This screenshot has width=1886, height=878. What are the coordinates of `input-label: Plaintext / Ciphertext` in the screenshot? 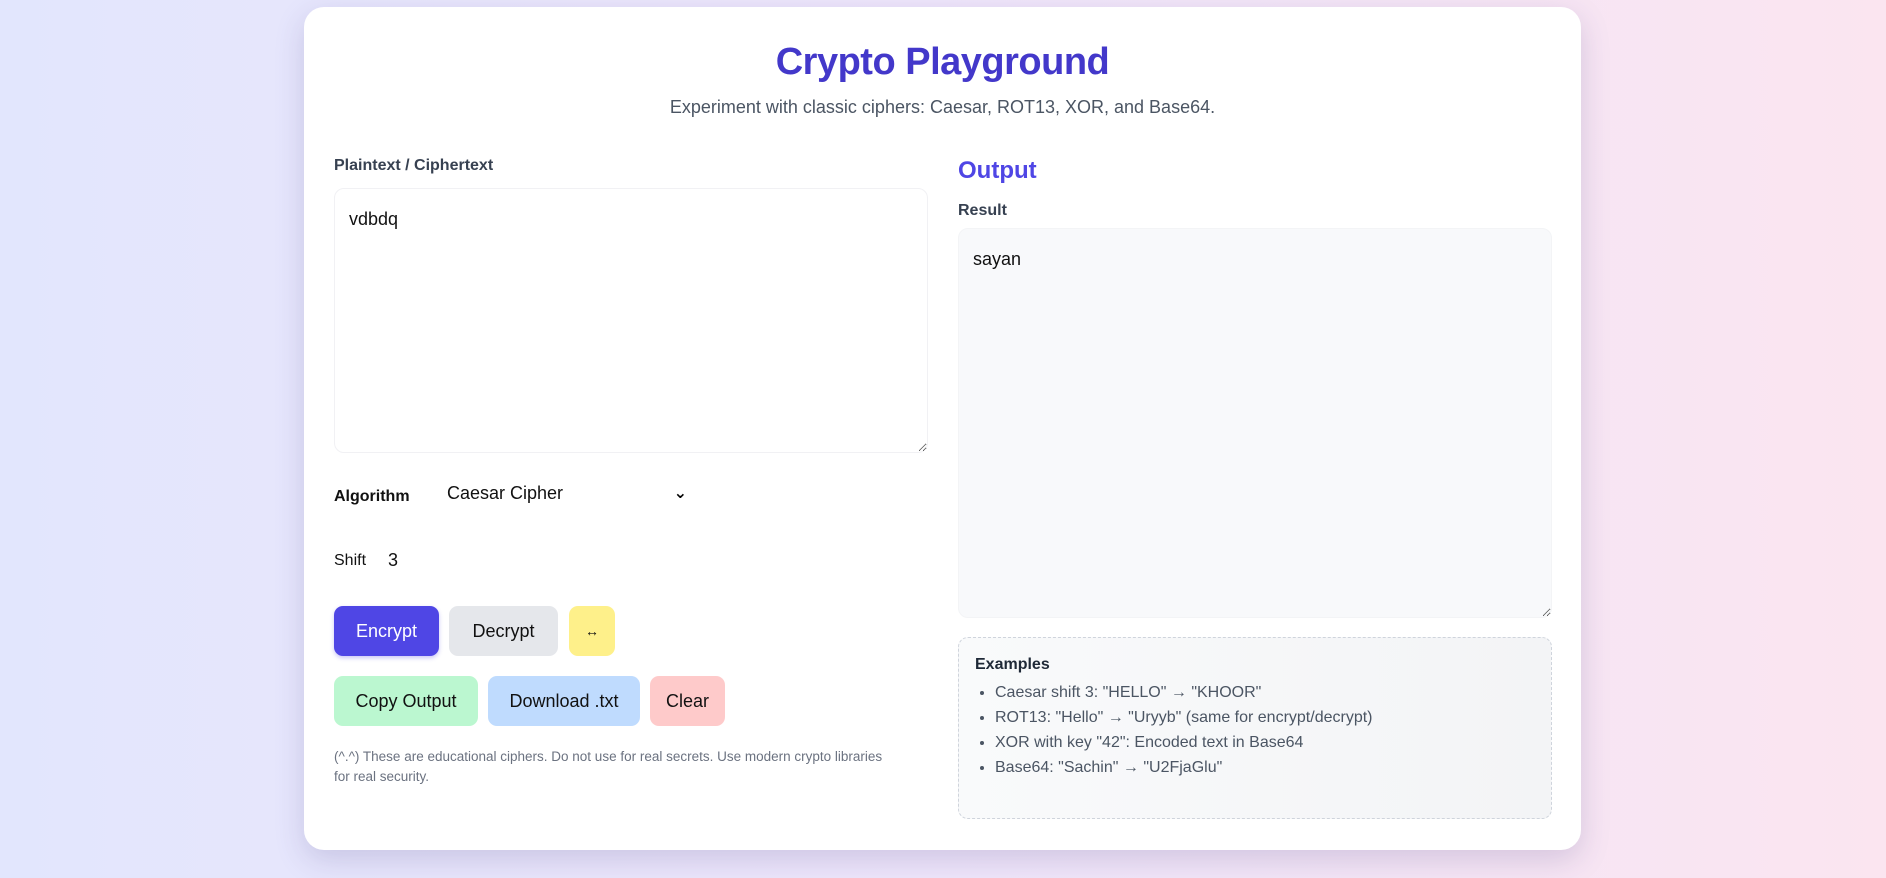 It's located at (414, 165).